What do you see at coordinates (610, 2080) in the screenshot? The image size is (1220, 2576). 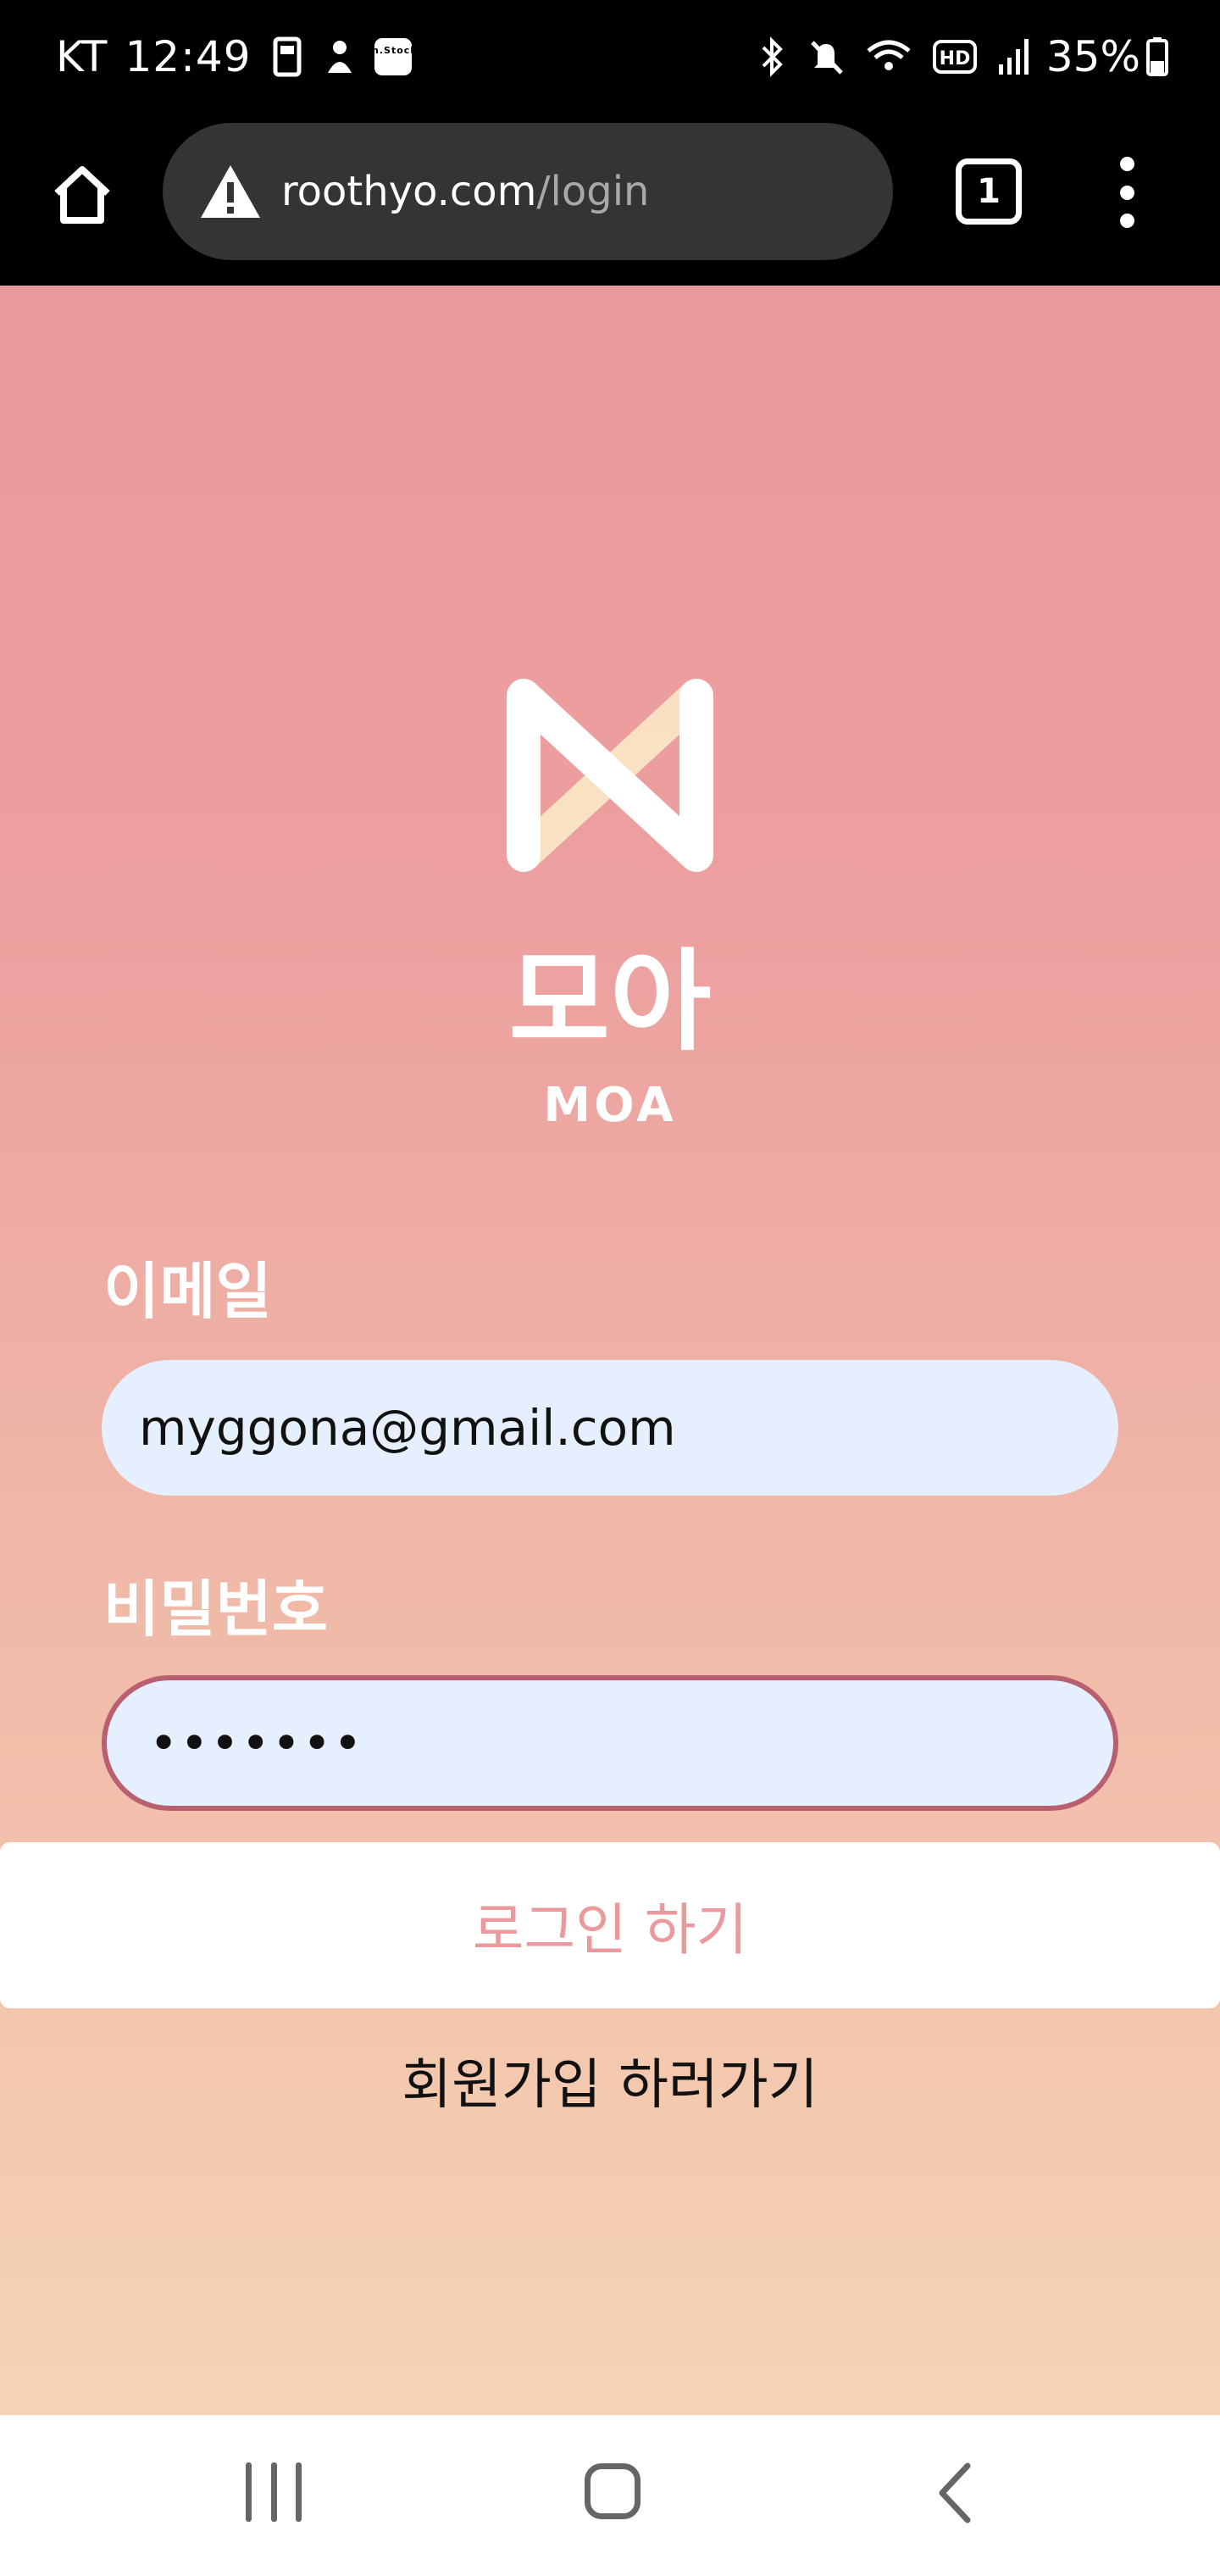 I see `signup-link: 회원가입 하러가기` at bounding box center [610, 2080].